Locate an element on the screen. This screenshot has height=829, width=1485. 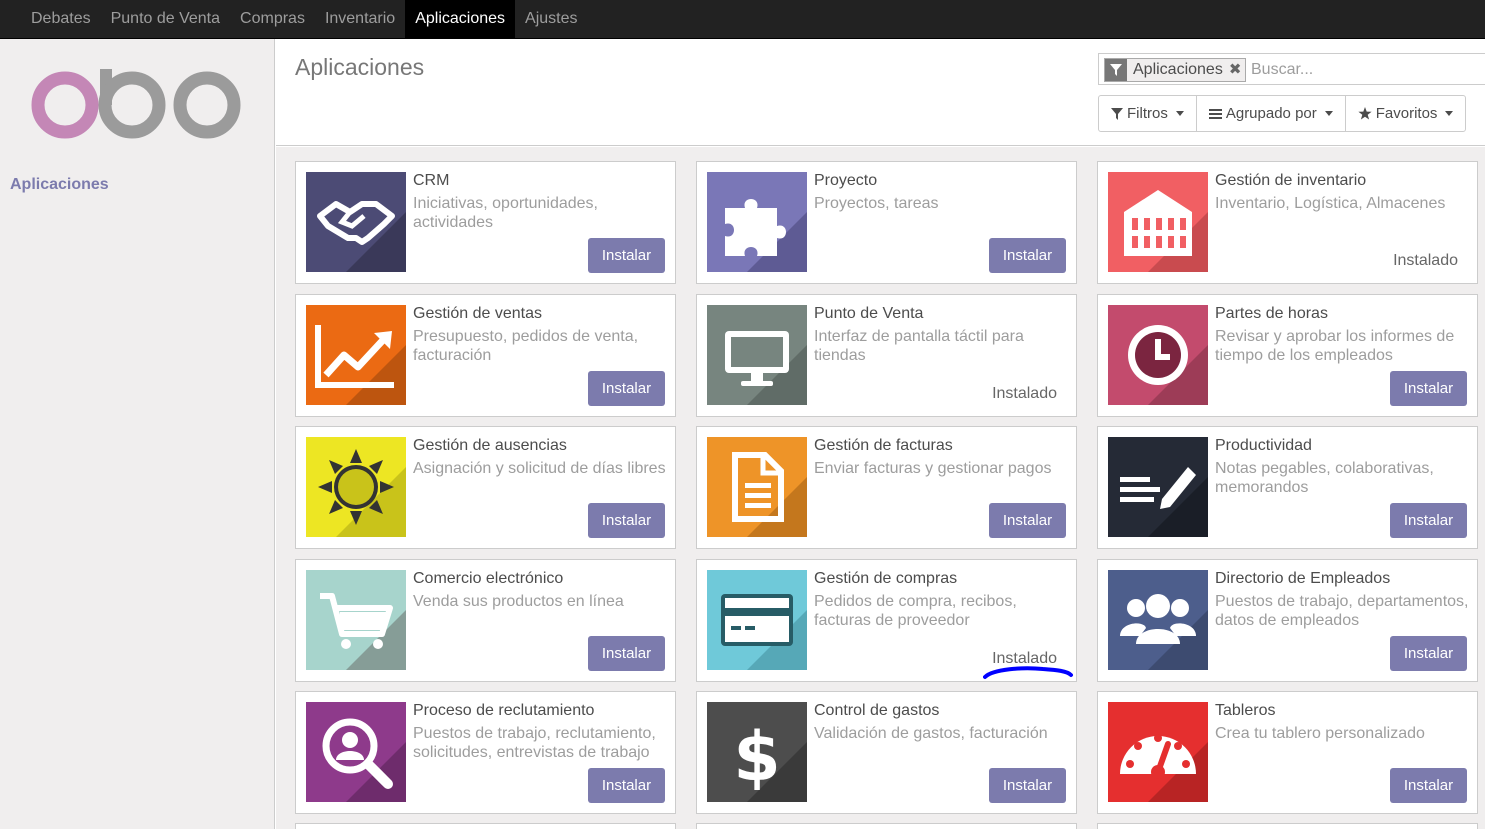
app-name: Directorio de Empleados is located at coordinates (1303, 578).